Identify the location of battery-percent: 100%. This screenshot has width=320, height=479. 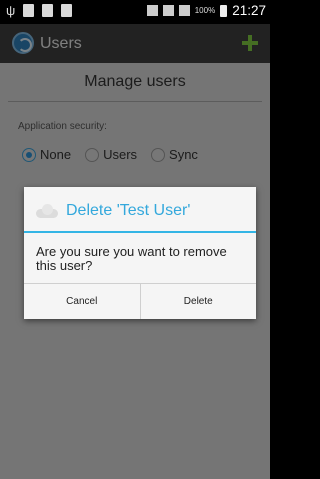
(205, 10).